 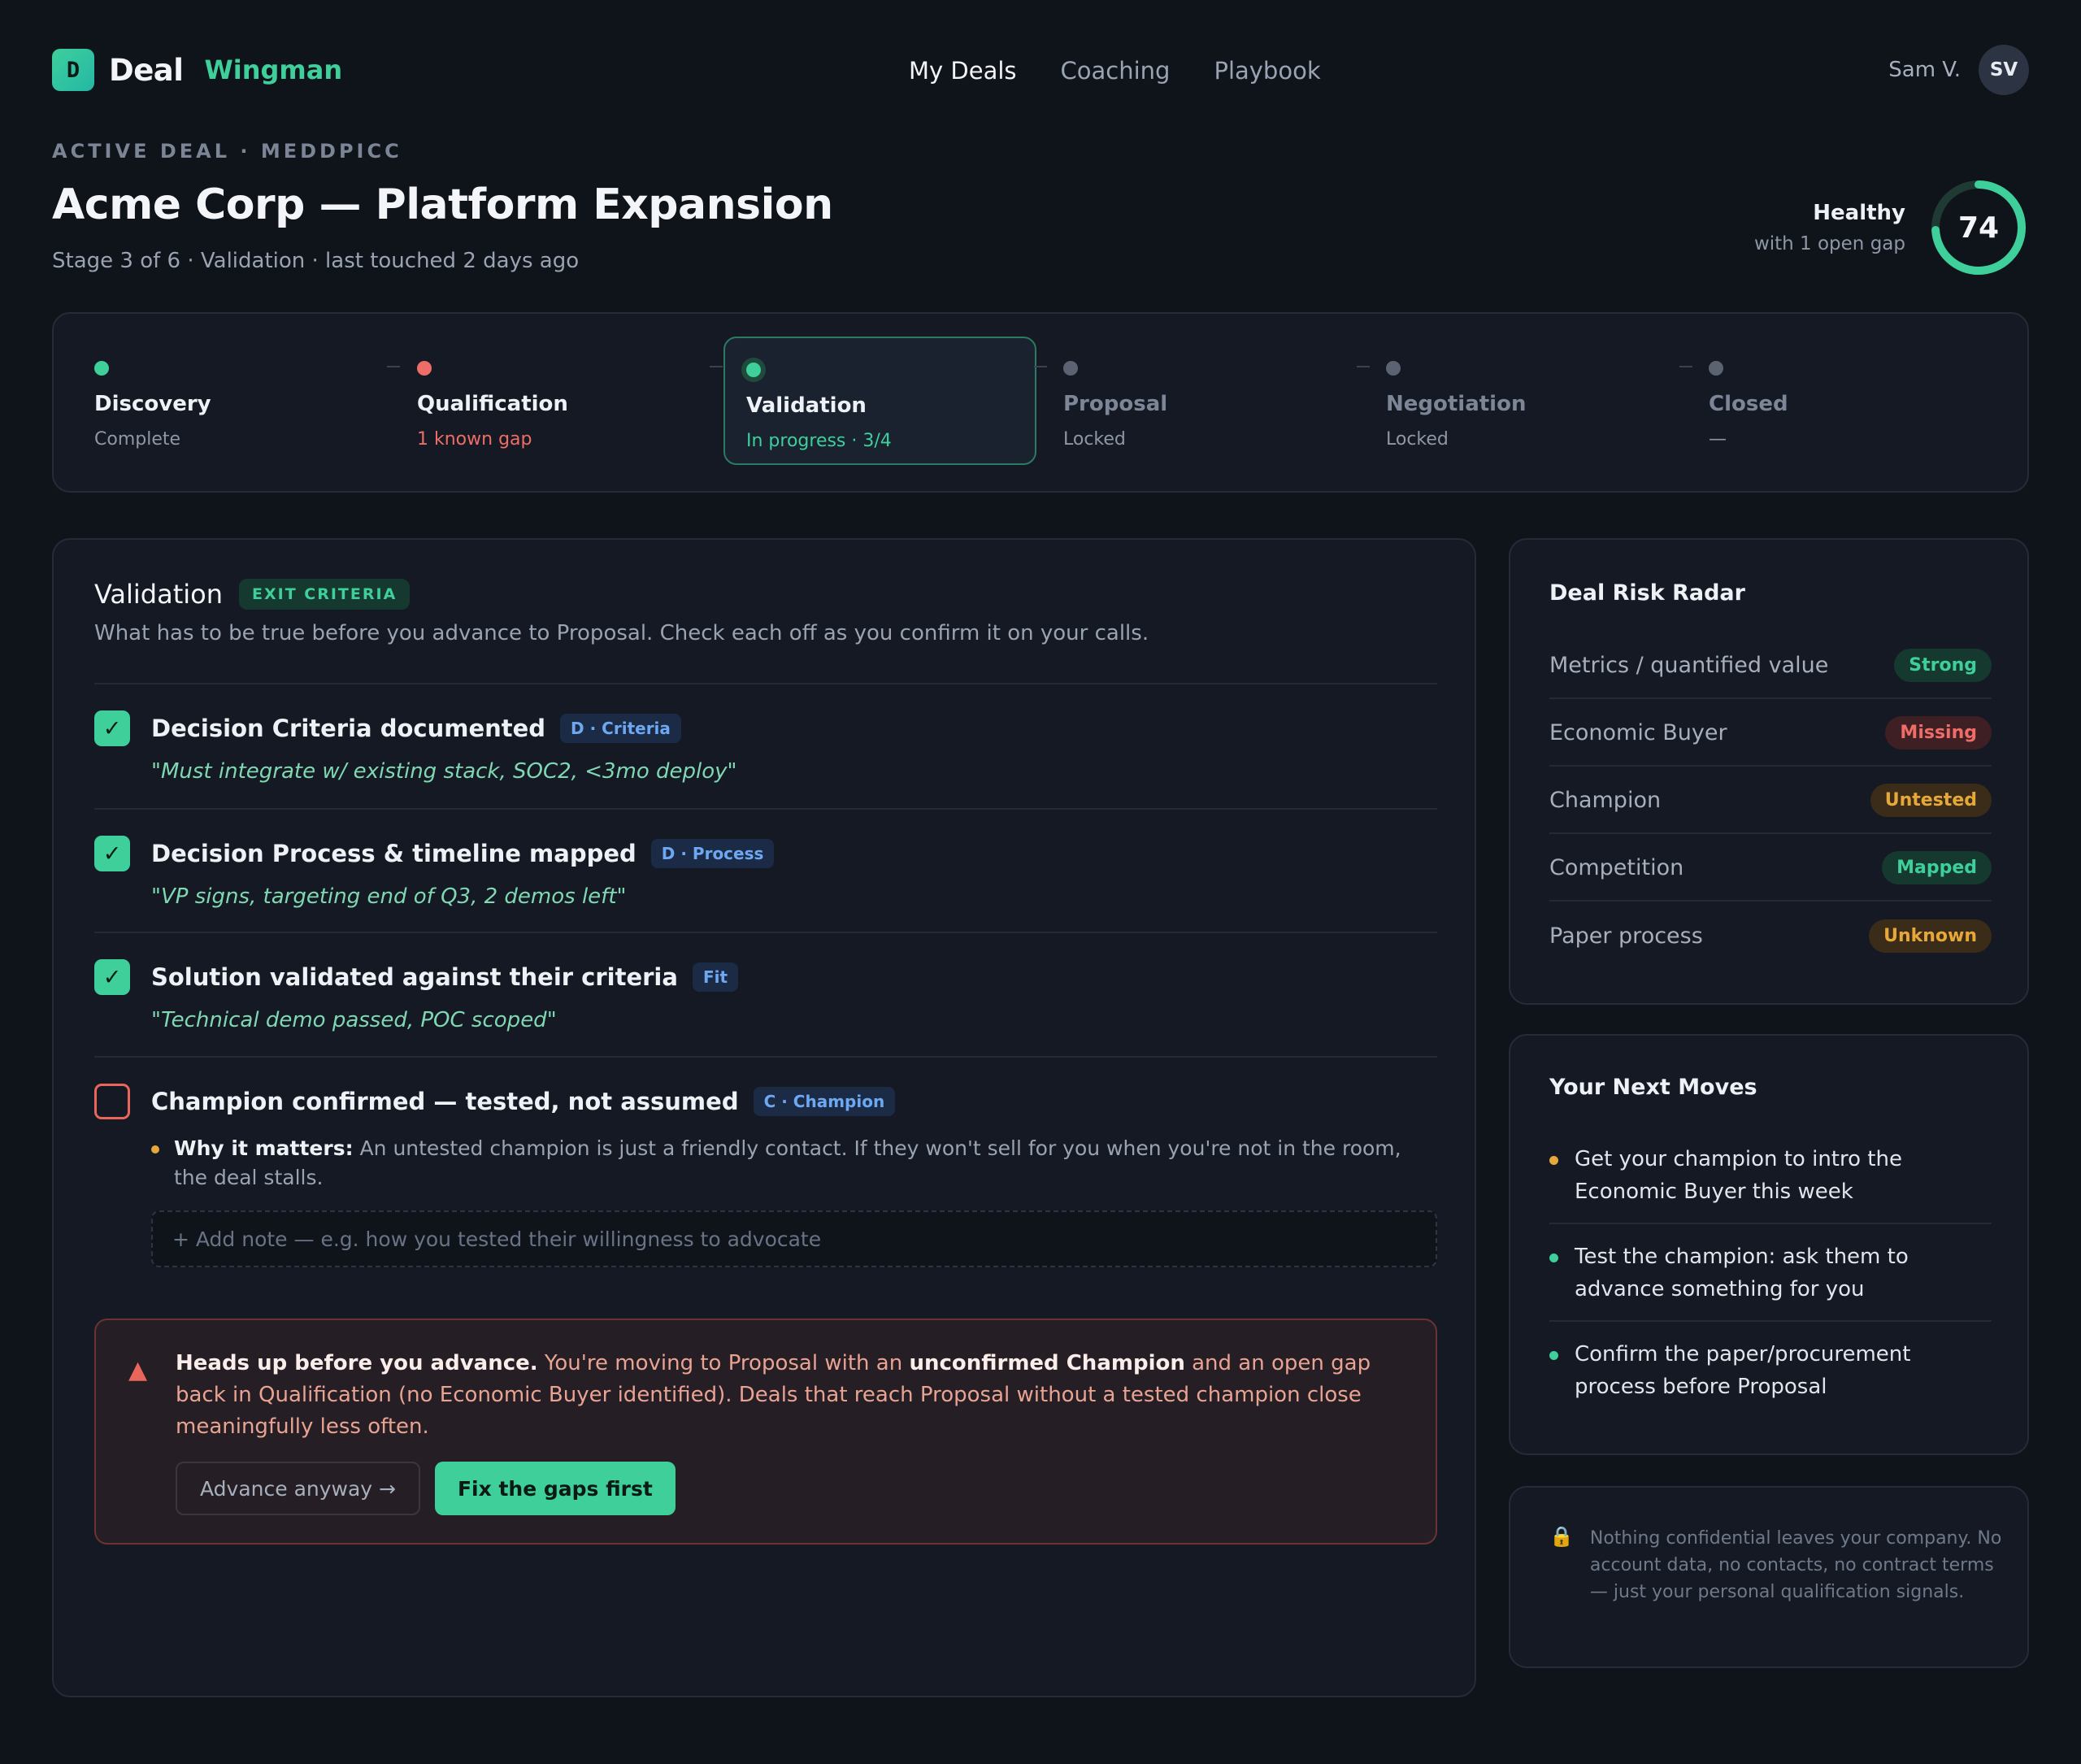 What do you see at coordinates (274, 69) in the screenshot?
I see `app-name-wingman: Wingman` at bounding box center [274, 69].